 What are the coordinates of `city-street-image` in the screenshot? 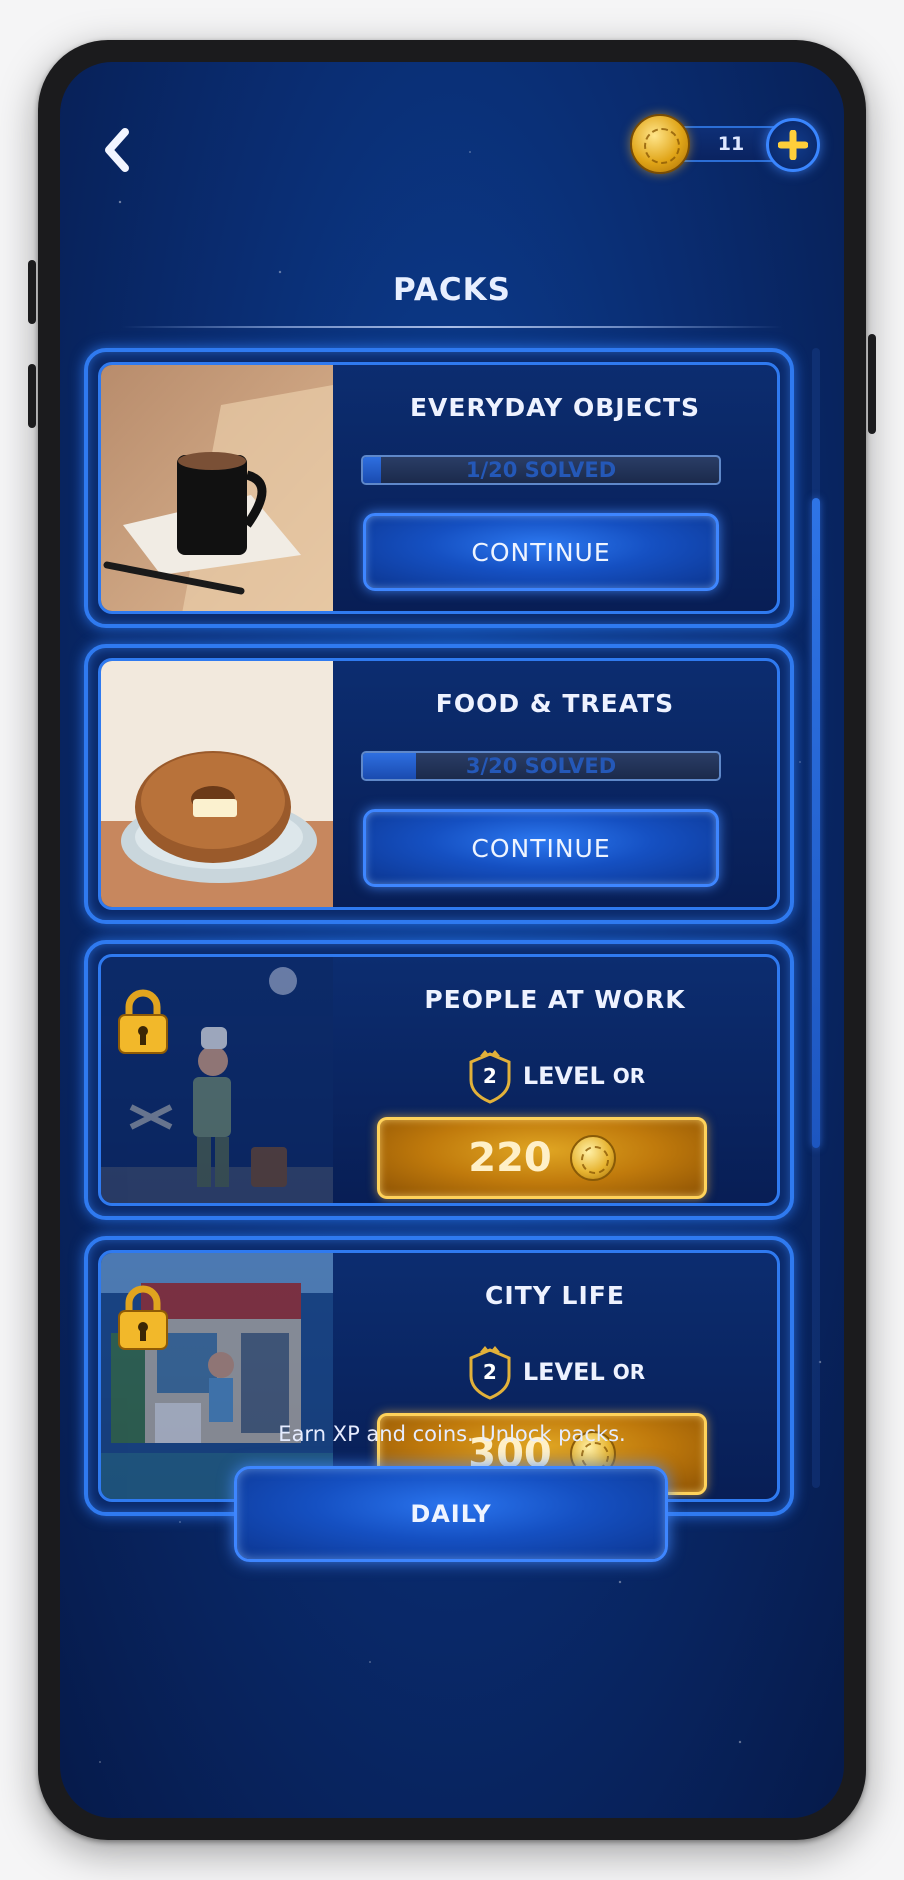 It's located at (217, 1376).